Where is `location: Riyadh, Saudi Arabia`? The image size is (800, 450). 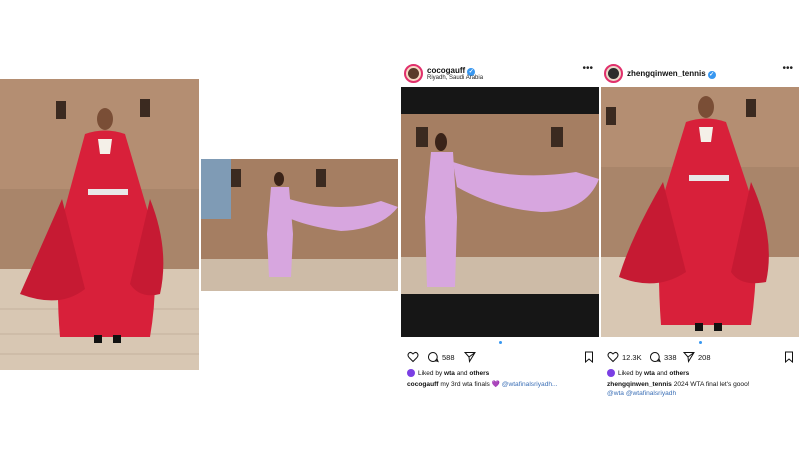
location: Riyadh, Saudi Arabia is located at coordinates (455, 78).